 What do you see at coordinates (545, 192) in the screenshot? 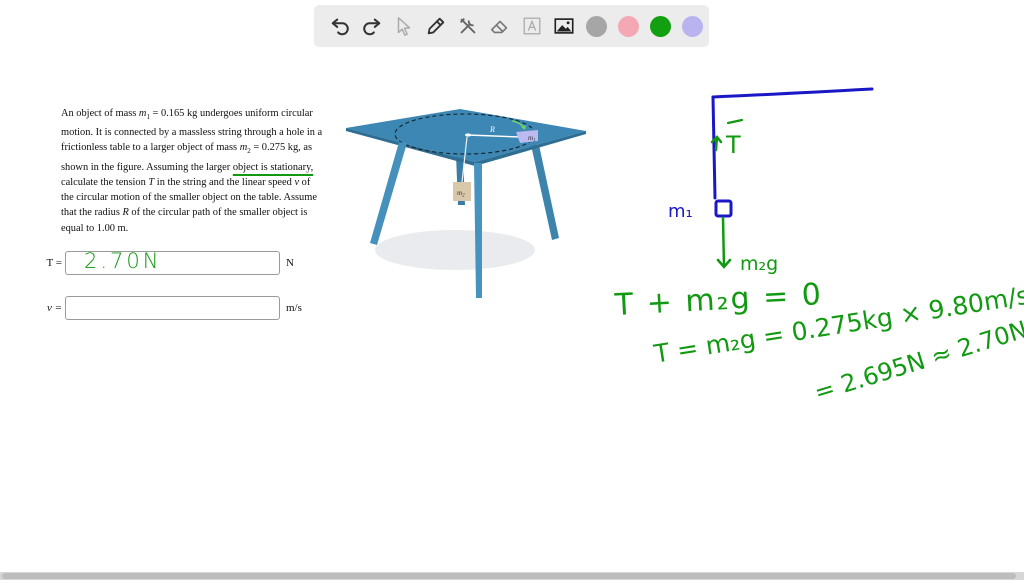
I see `table-leg-right` at bounding box center [545, 192].